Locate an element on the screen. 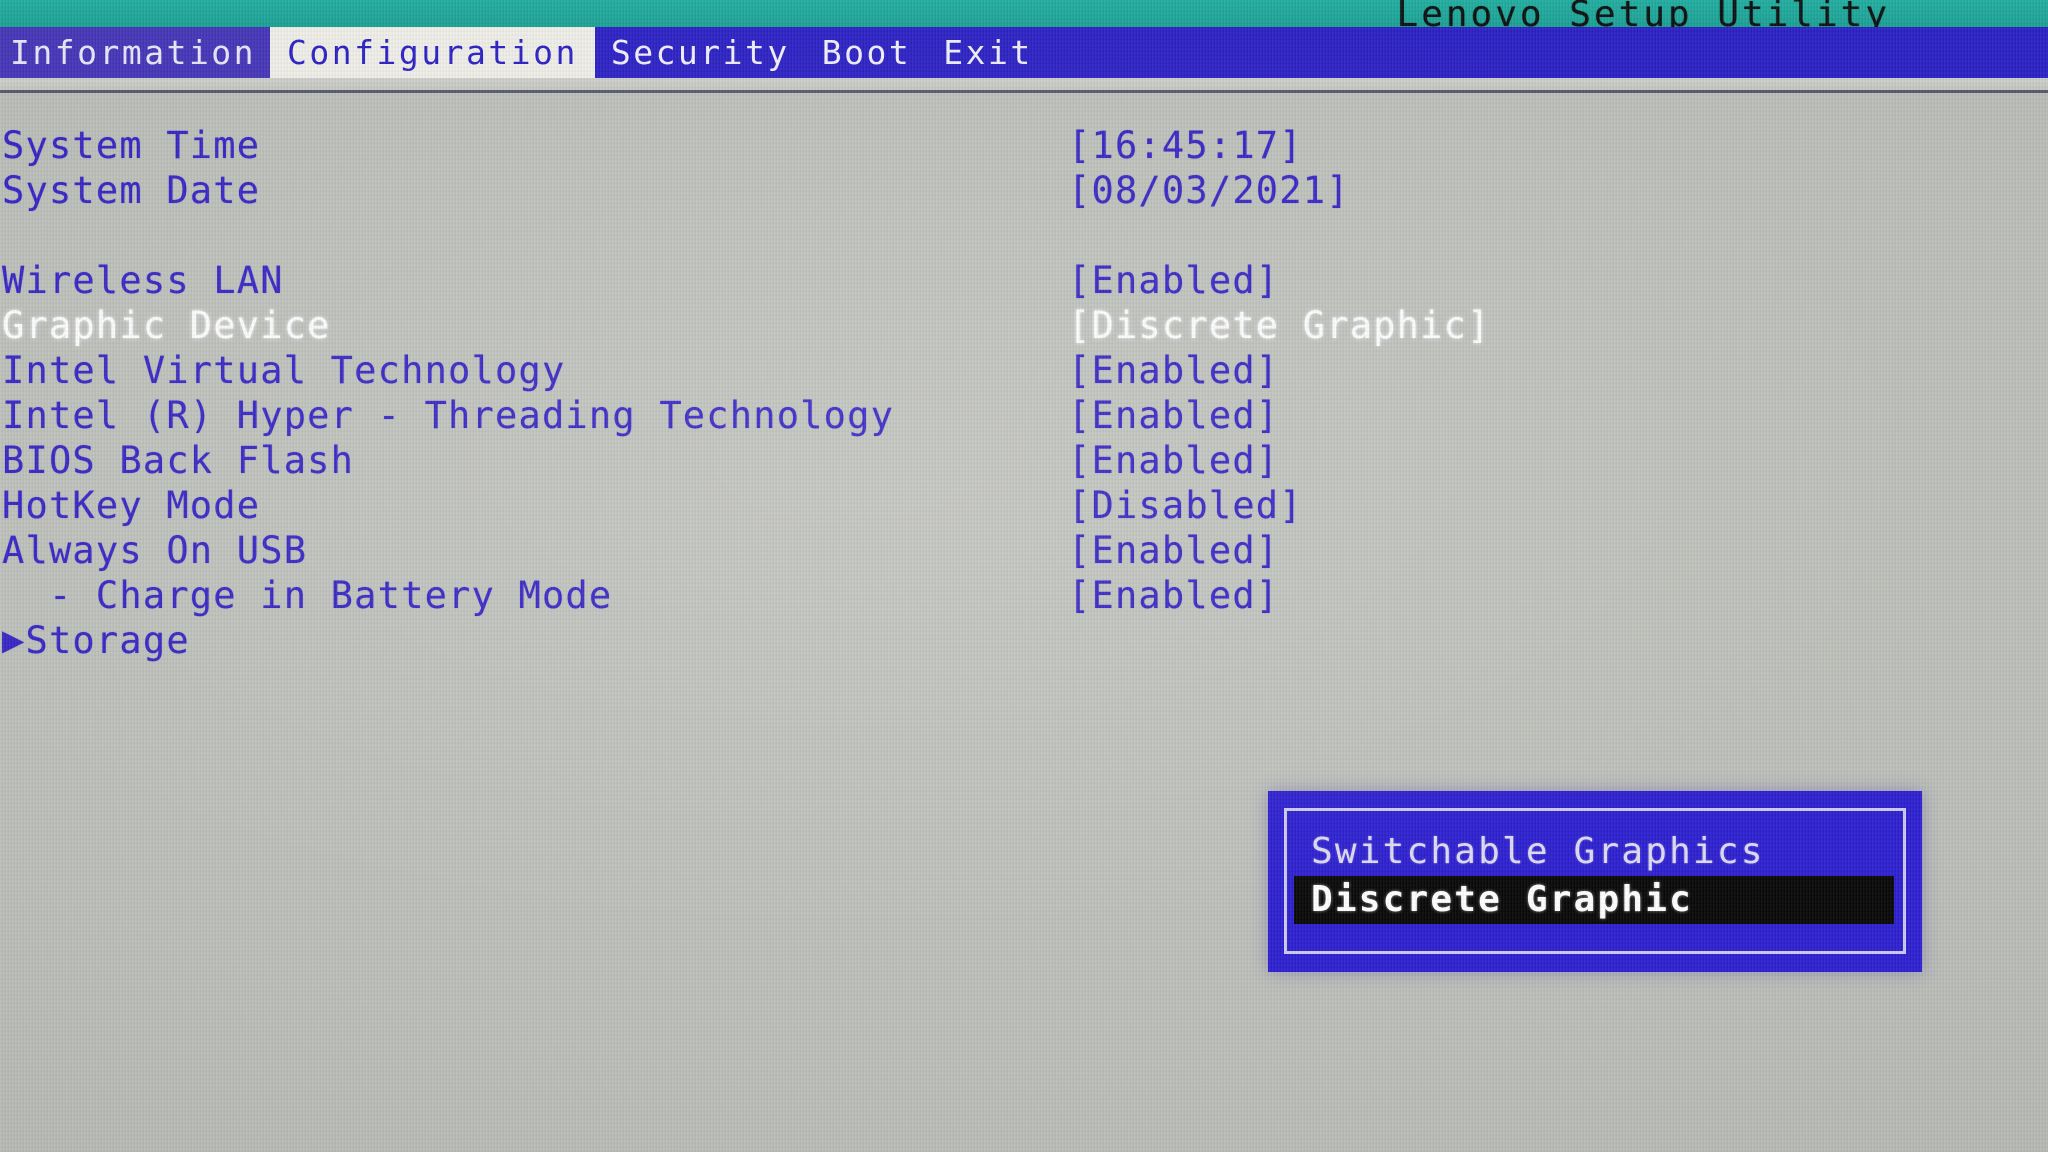 The image size is (2048, 1152). setting-row-graphic-device: Graphic Device [Discrete Graphic] is located at coordinates (1024, 325).